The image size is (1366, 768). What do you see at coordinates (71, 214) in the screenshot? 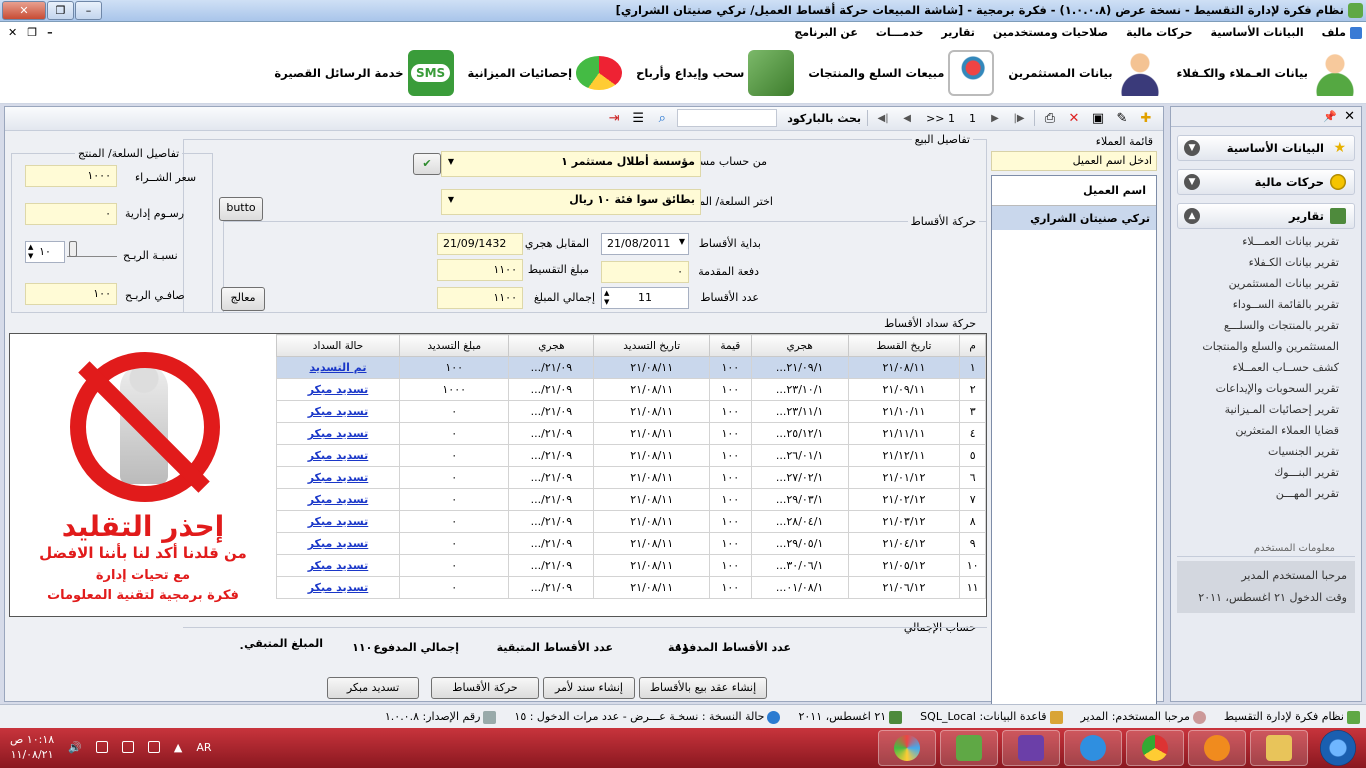
I see `admin-fees-field: ٠` at bounding box center [71, 214].